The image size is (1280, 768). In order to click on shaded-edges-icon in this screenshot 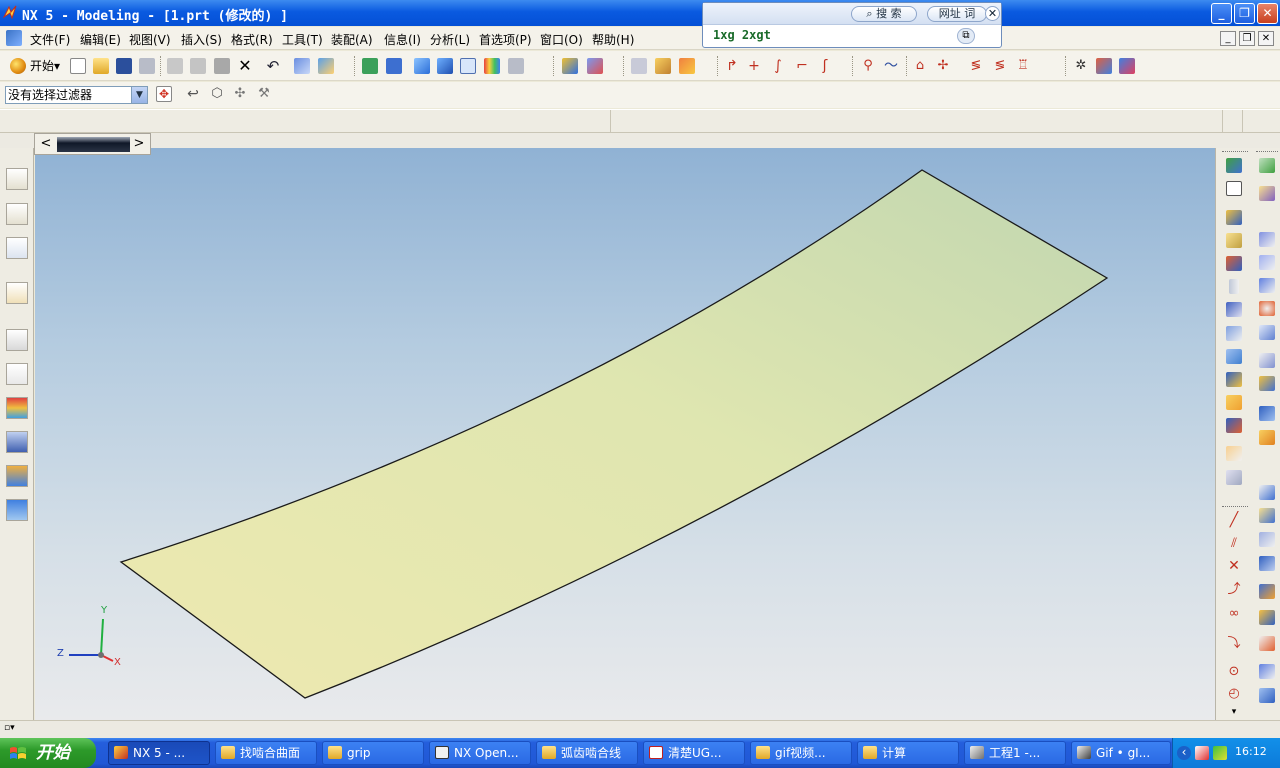, I will do `click(445, 66)`.